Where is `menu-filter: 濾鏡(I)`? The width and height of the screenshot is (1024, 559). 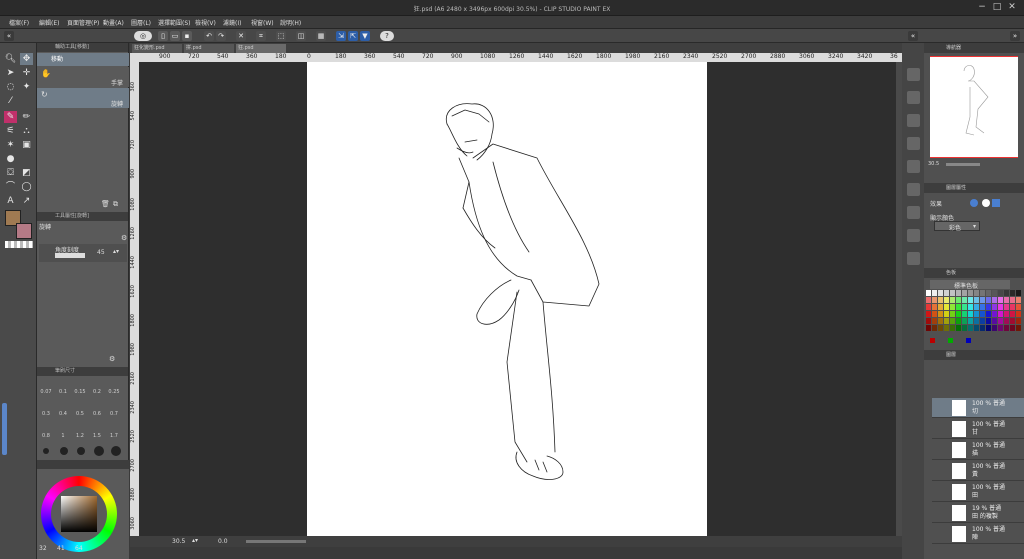
menu-filter: 濾鏡(I) is located at coordinates (232, 22).